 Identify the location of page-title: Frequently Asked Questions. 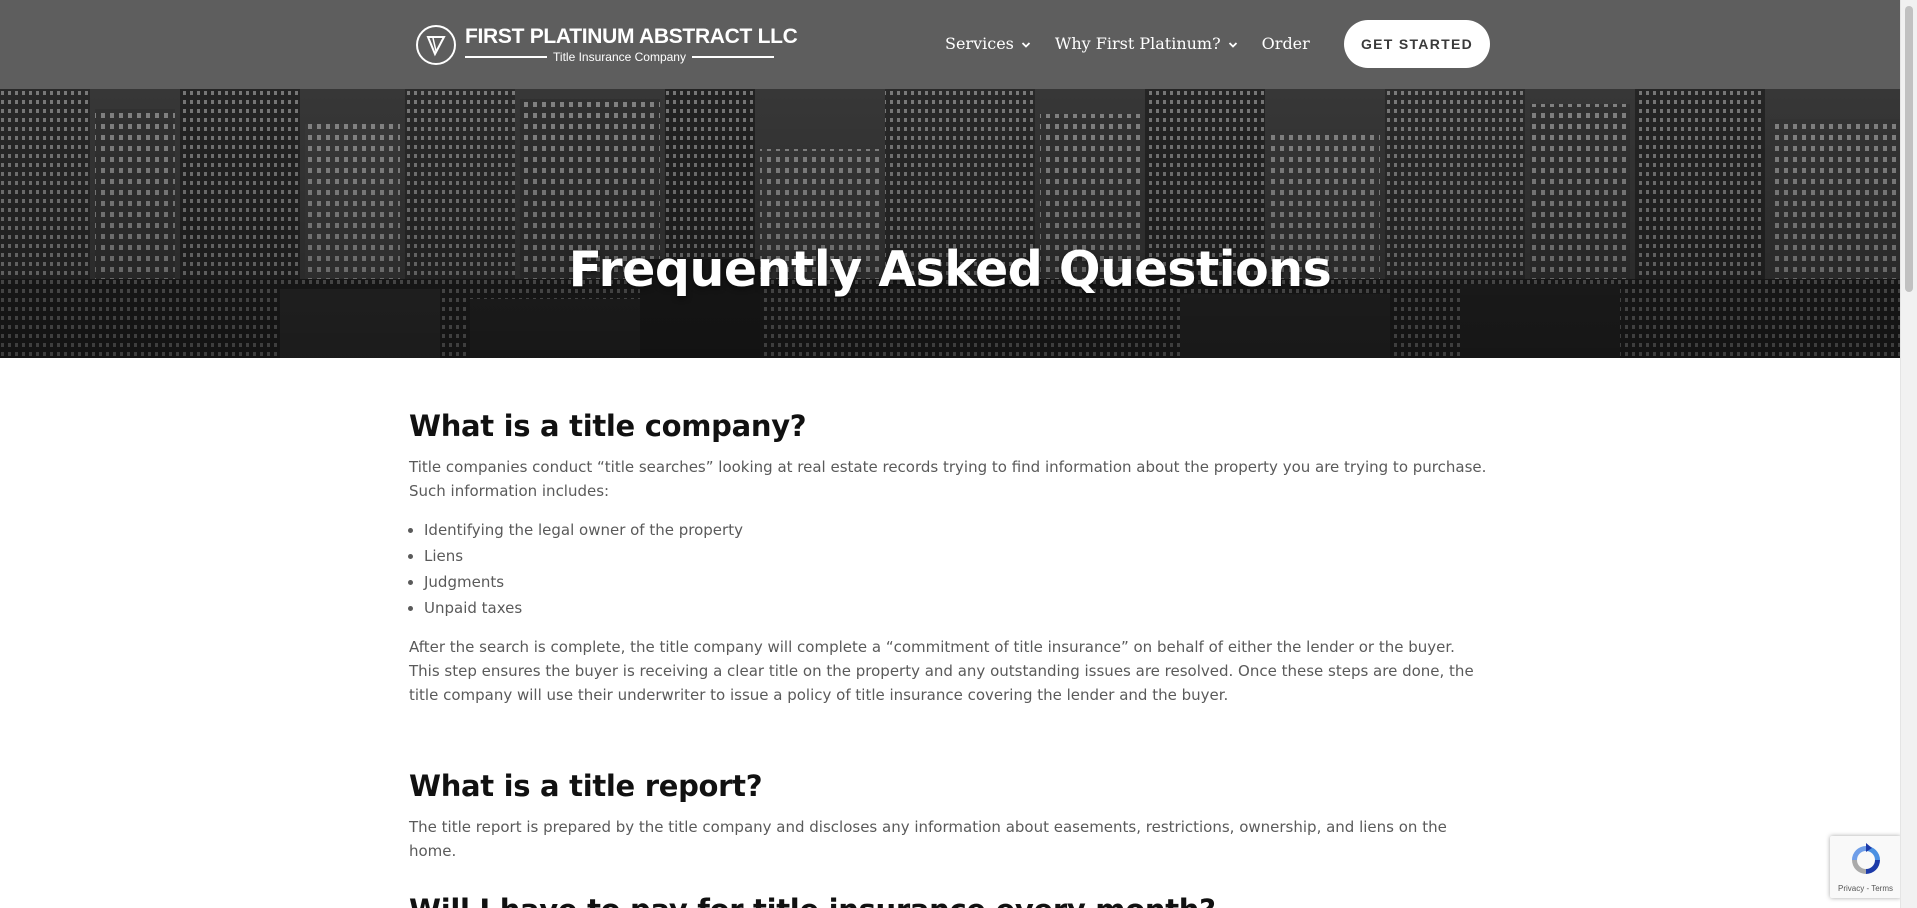
(950, 269).